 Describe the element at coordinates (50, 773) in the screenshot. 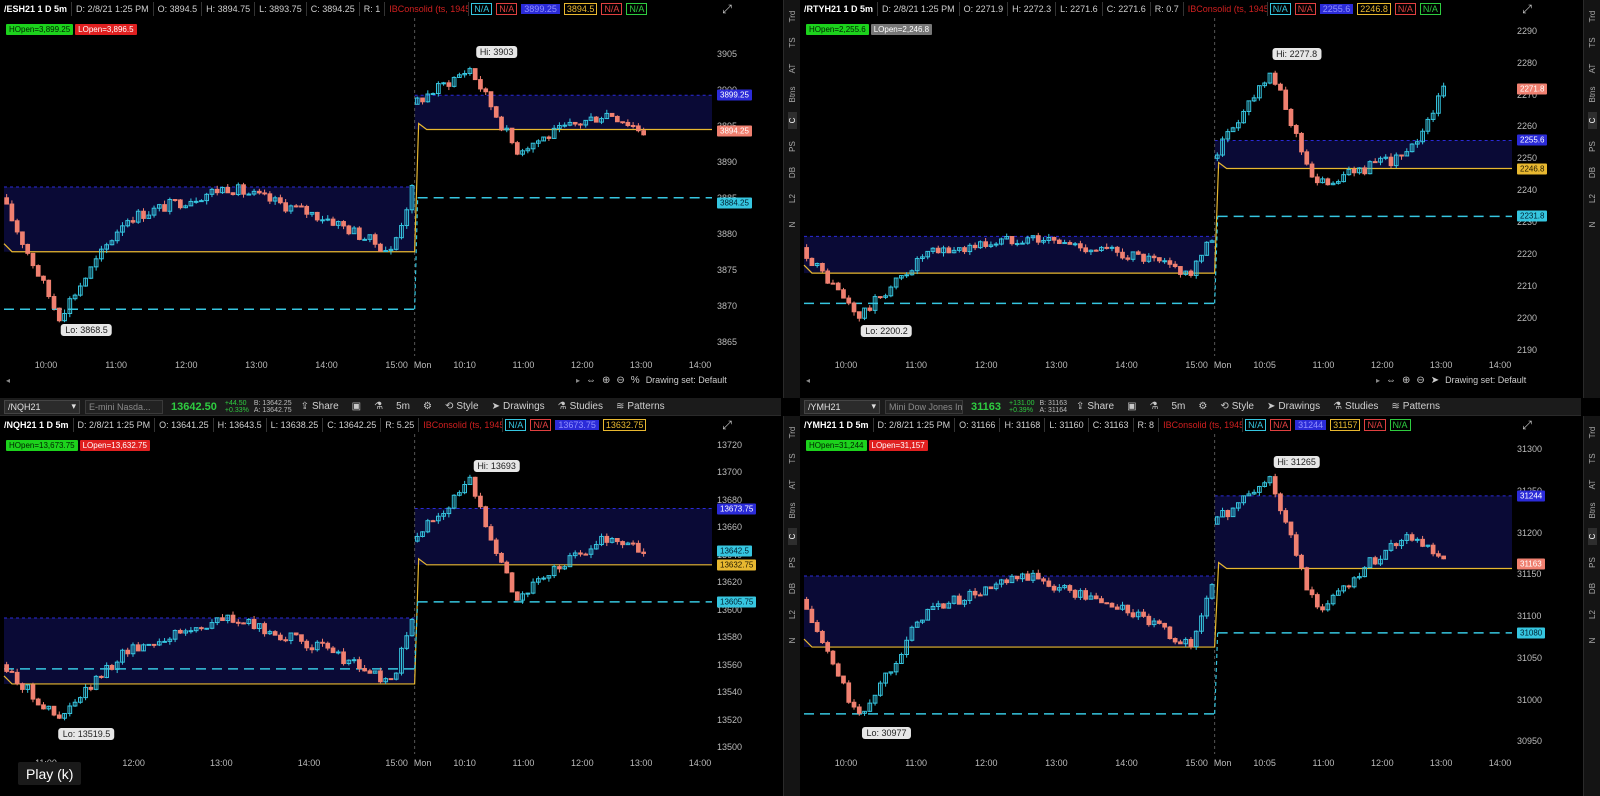

I see `play-button: Play (k)` at that location.